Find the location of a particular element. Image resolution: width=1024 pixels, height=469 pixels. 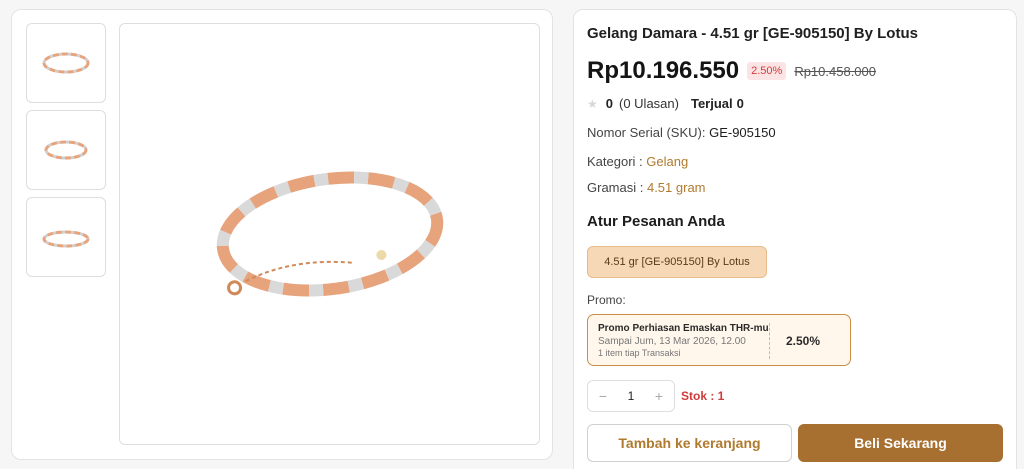

add-to-cart-button: Tambah ke keranjang is located at coordinates (689, 443).